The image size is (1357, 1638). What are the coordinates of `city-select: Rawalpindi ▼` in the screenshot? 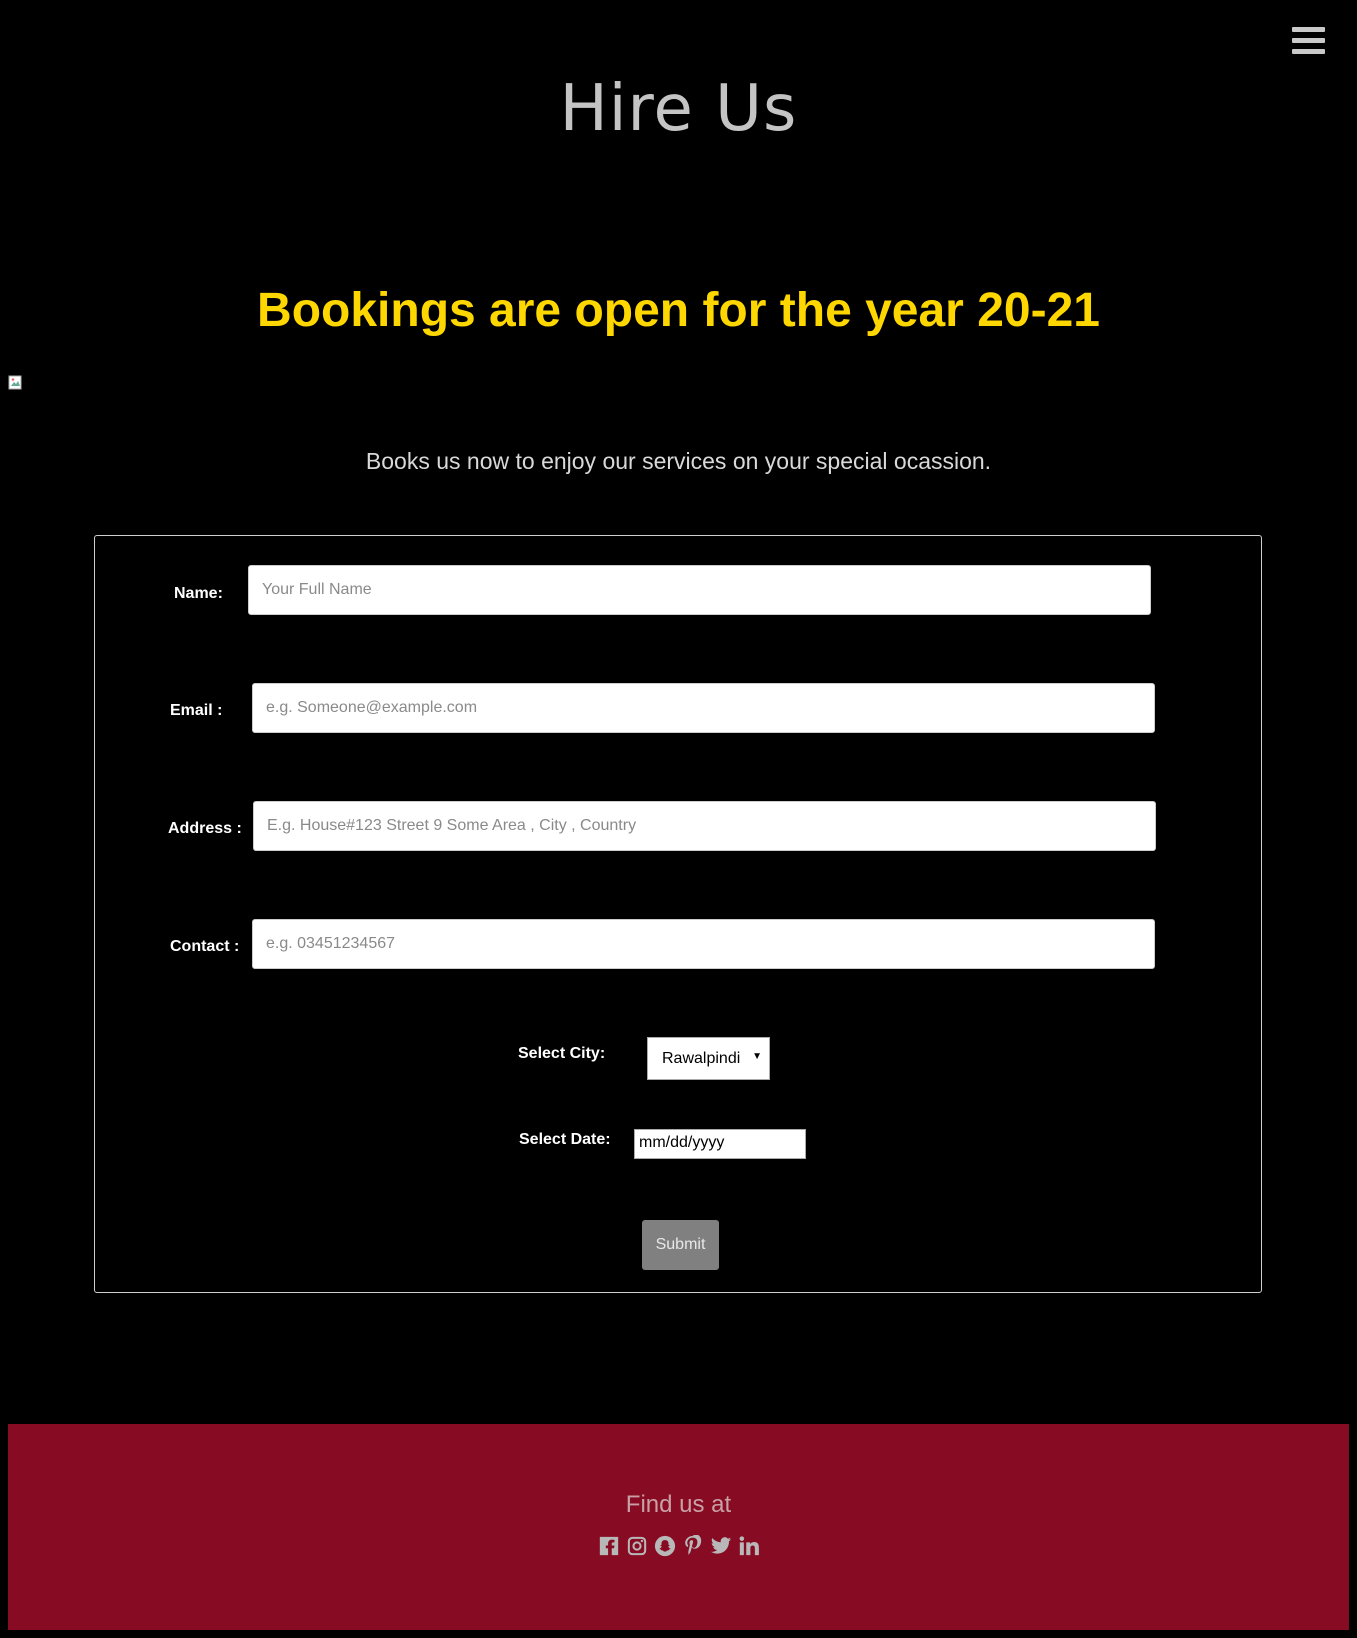 It's located at (708, 1058).